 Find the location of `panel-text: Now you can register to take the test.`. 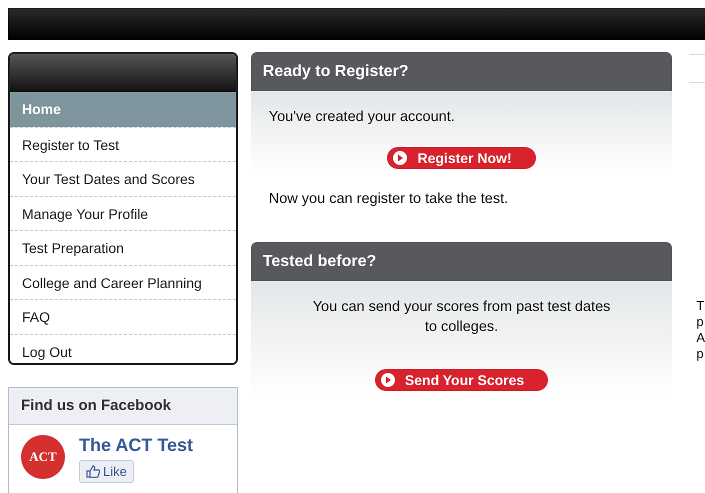

panel-text: Now you can register to take the test. is located at coordinates (389, 199).